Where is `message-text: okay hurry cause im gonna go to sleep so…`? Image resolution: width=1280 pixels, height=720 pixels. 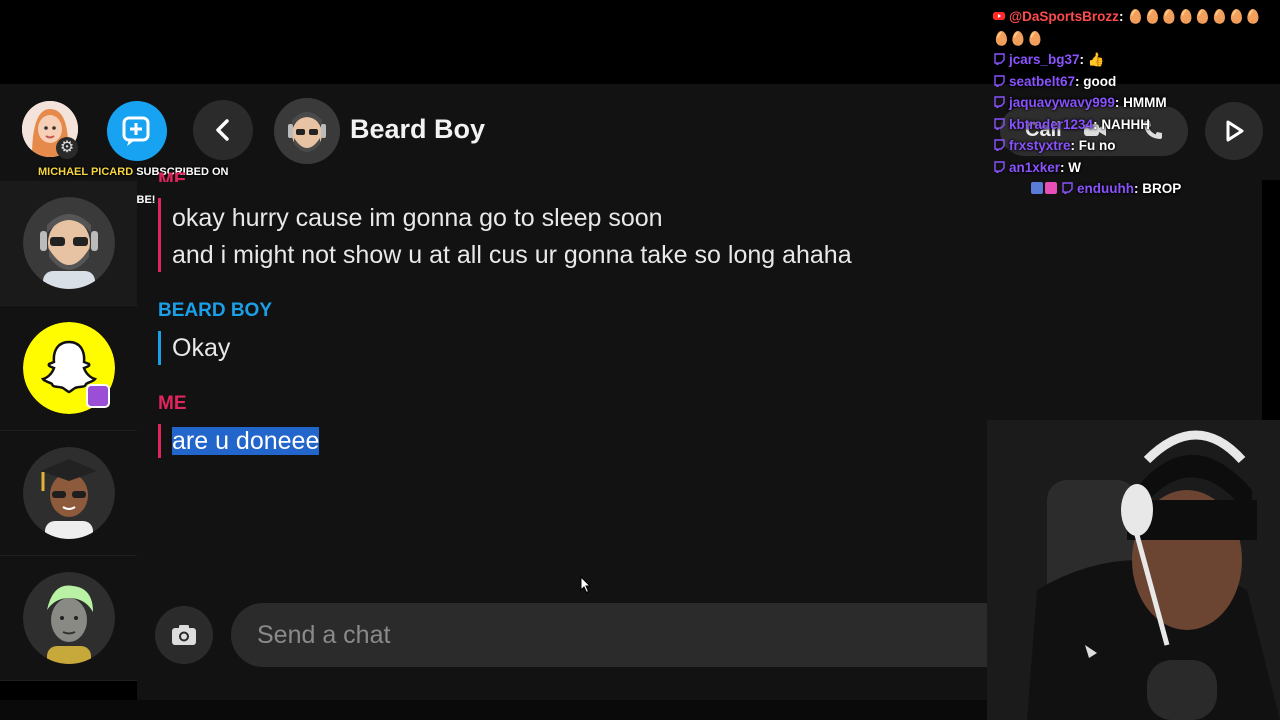
message-text: okay hurry cause im gonna go to sleep so… is located at coordinates (417, 218).